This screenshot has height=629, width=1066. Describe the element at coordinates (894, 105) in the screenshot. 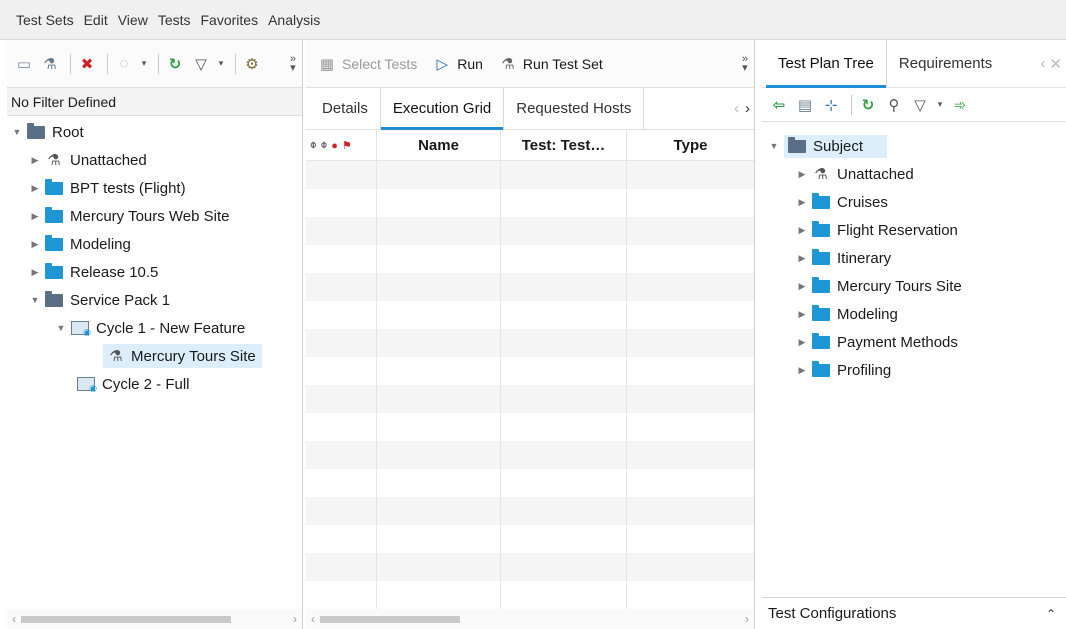

I see `search-icon: ⚲` at that location.